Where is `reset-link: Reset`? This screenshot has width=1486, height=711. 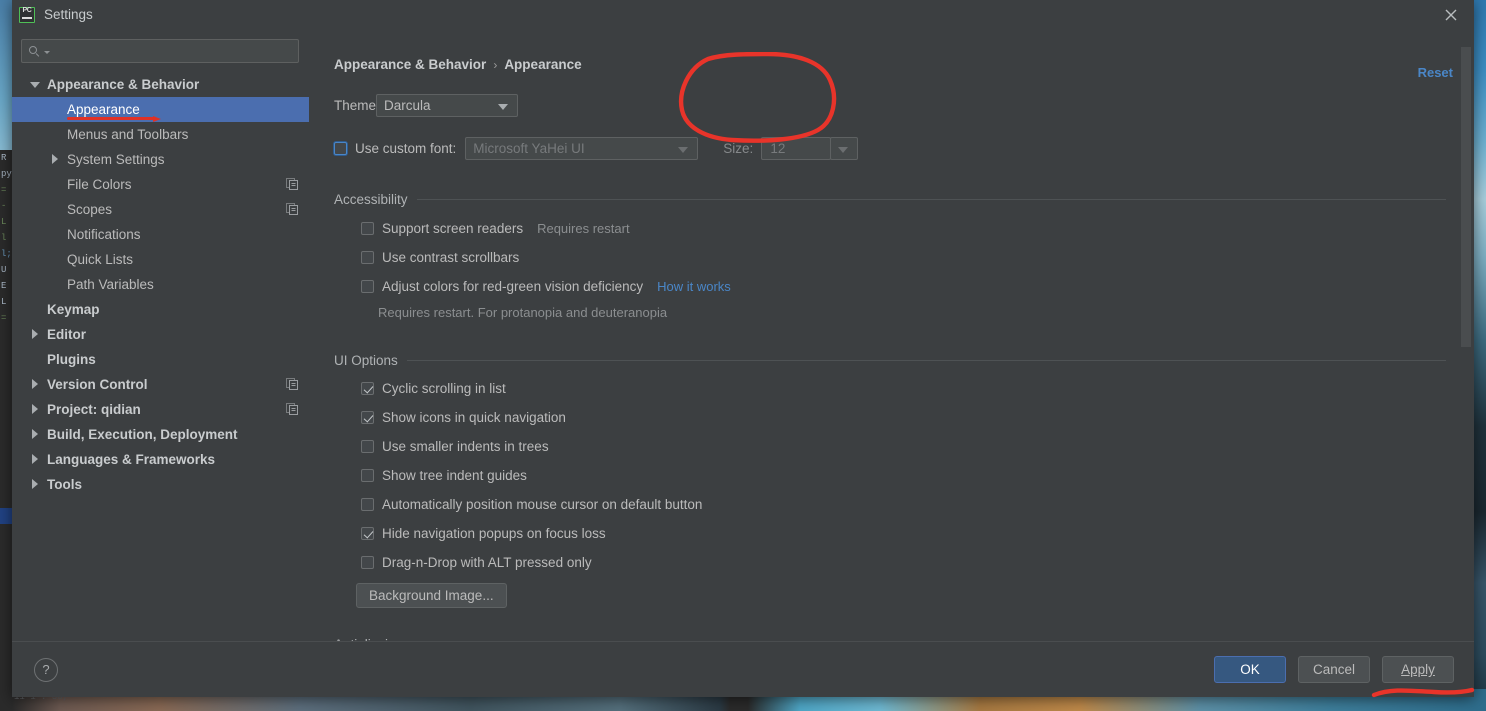 reset-link: Reset is located at coordinates (1435, 72).